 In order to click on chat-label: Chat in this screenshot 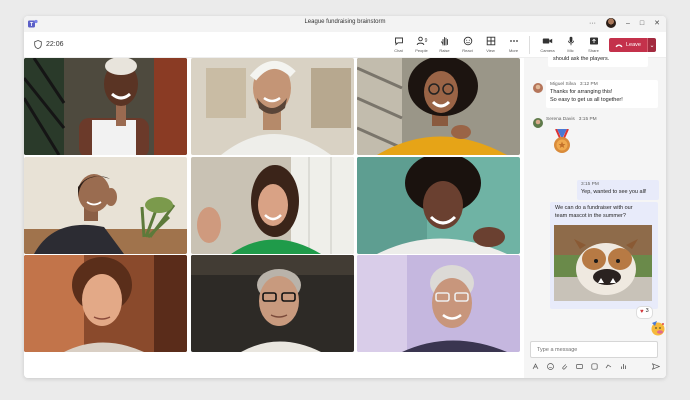, I will do `click(398, 50)`.